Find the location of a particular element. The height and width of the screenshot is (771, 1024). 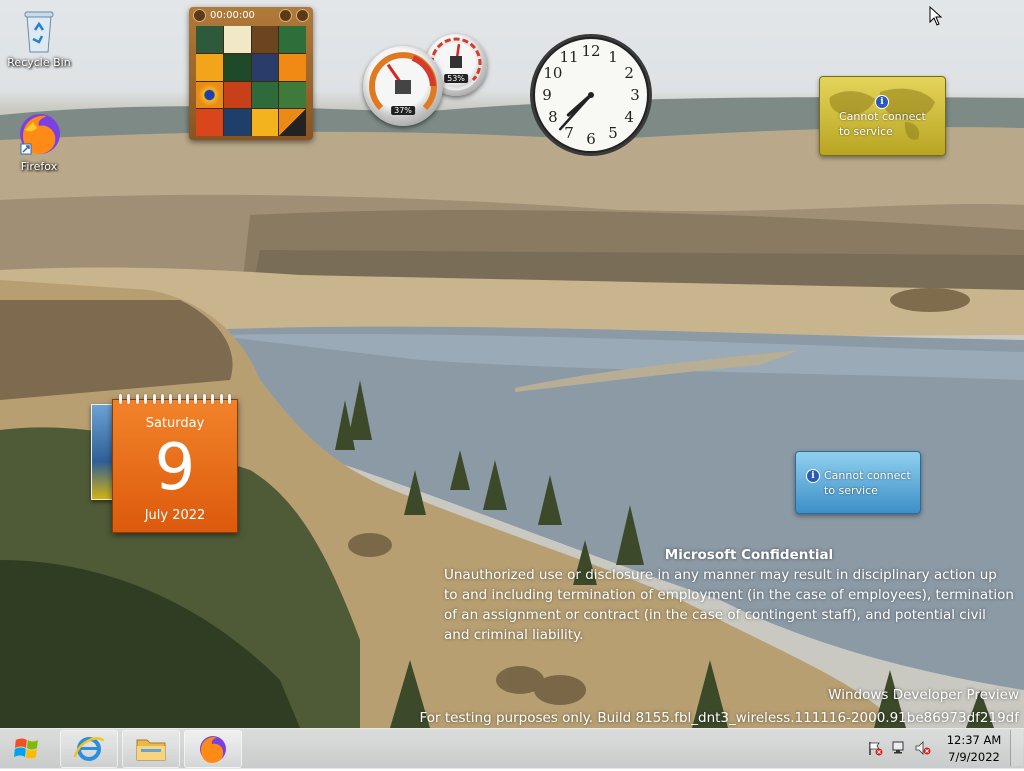

clock-numeral: 8 is located at coordinates (553, 117).